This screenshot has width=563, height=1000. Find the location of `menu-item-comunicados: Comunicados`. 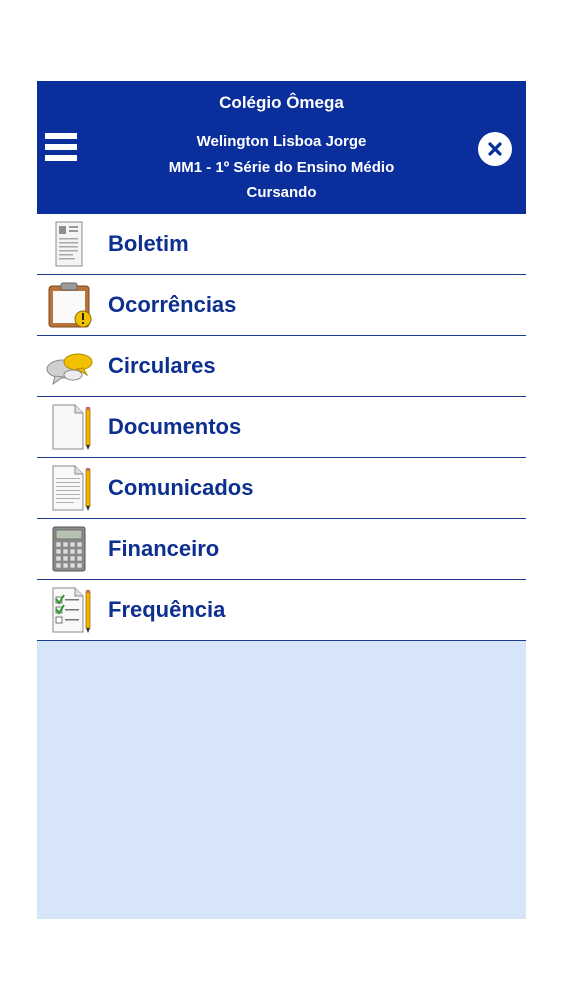

menu-item-comunicados: Comunicados is located at coordinates (281, 488).